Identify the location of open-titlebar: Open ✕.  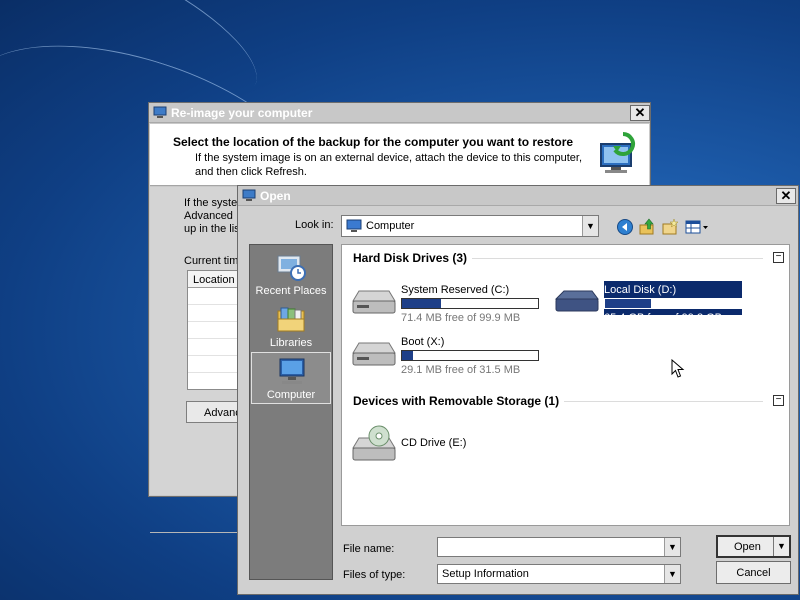
(518, 196).